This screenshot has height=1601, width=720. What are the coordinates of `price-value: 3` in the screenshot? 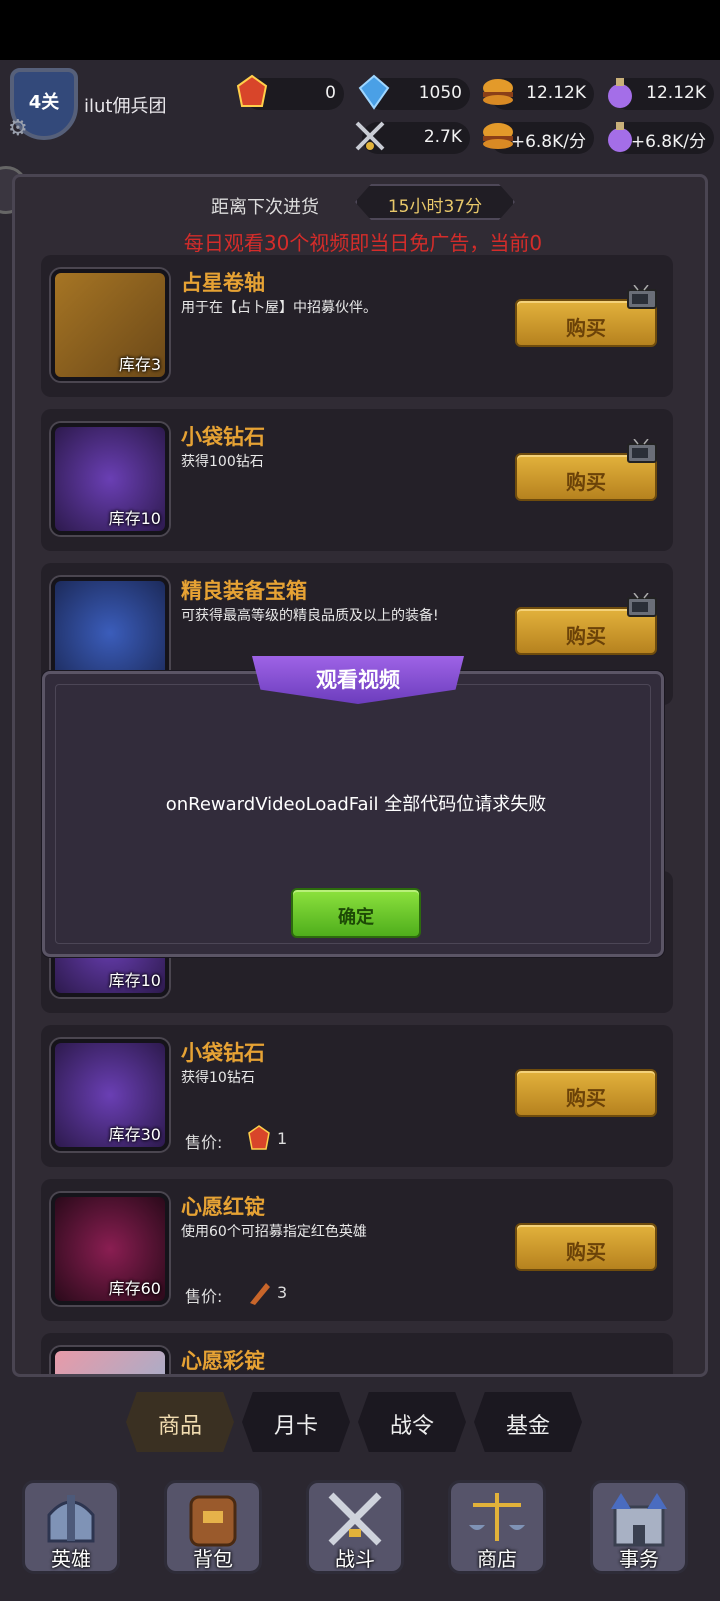 It's located at (282, 1292).